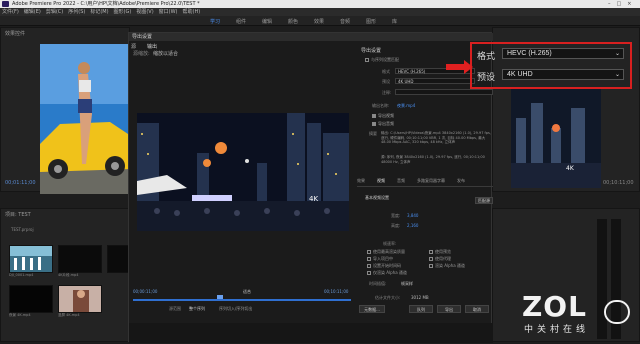 The image size is (640, 344). Describe the element at coordinates (449, 309) in the screenshot. I see `export-button: 导出` at that location.